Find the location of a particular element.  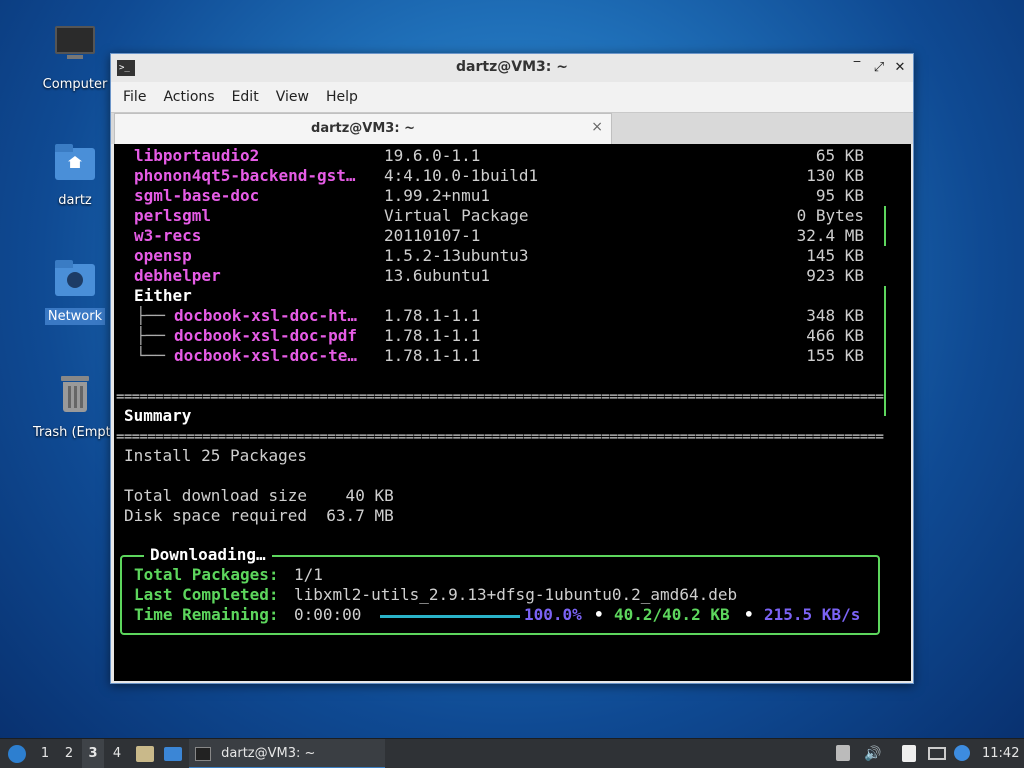

package-size: 923 KB is located at coordinates (835, 275).